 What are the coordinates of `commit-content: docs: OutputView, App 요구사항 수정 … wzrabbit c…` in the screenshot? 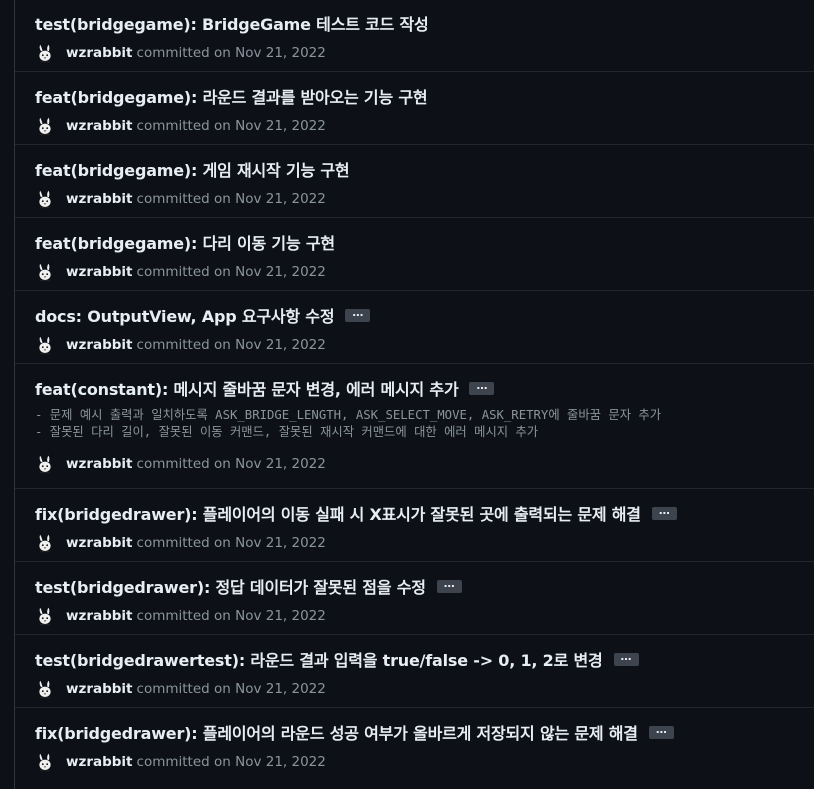 It's located at (424, 329).